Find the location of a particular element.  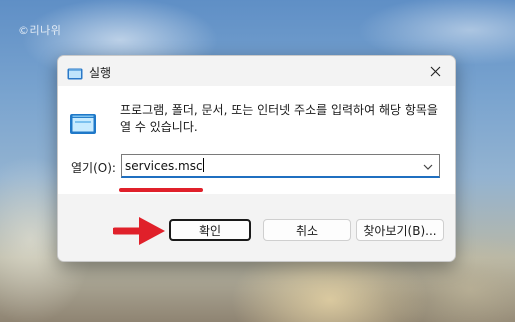

open-input-value: services.msc is located at coordinates (164, 166).